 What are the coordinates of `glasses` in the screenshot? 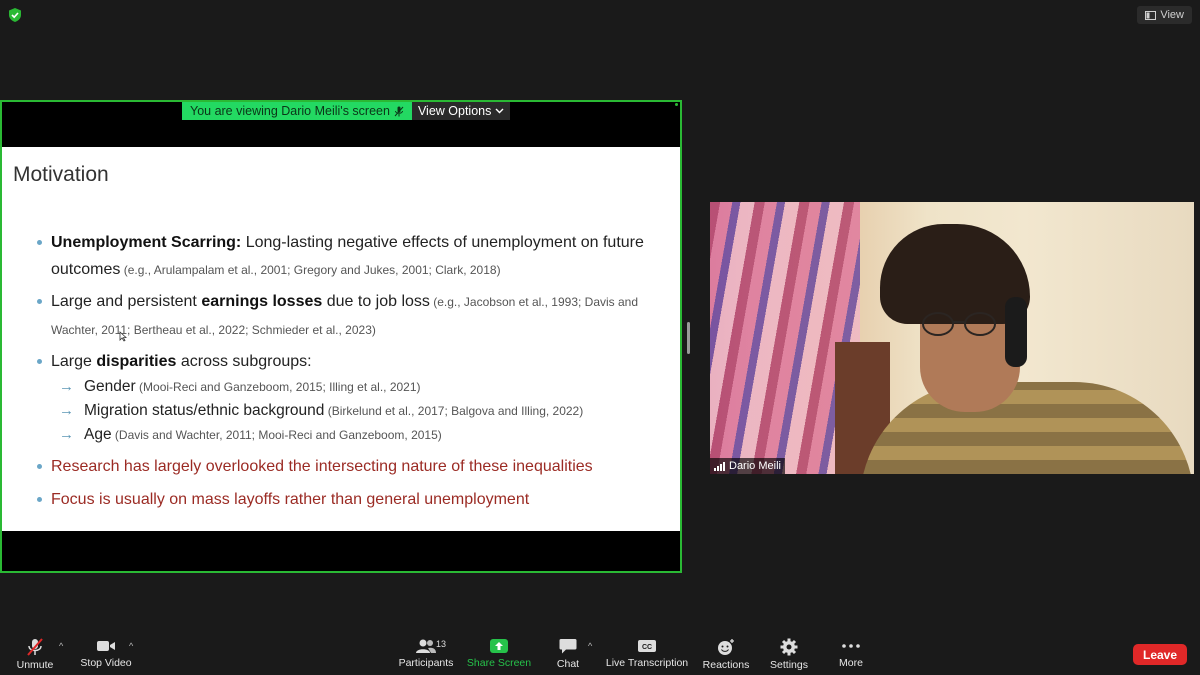 It's located at (959, 324).